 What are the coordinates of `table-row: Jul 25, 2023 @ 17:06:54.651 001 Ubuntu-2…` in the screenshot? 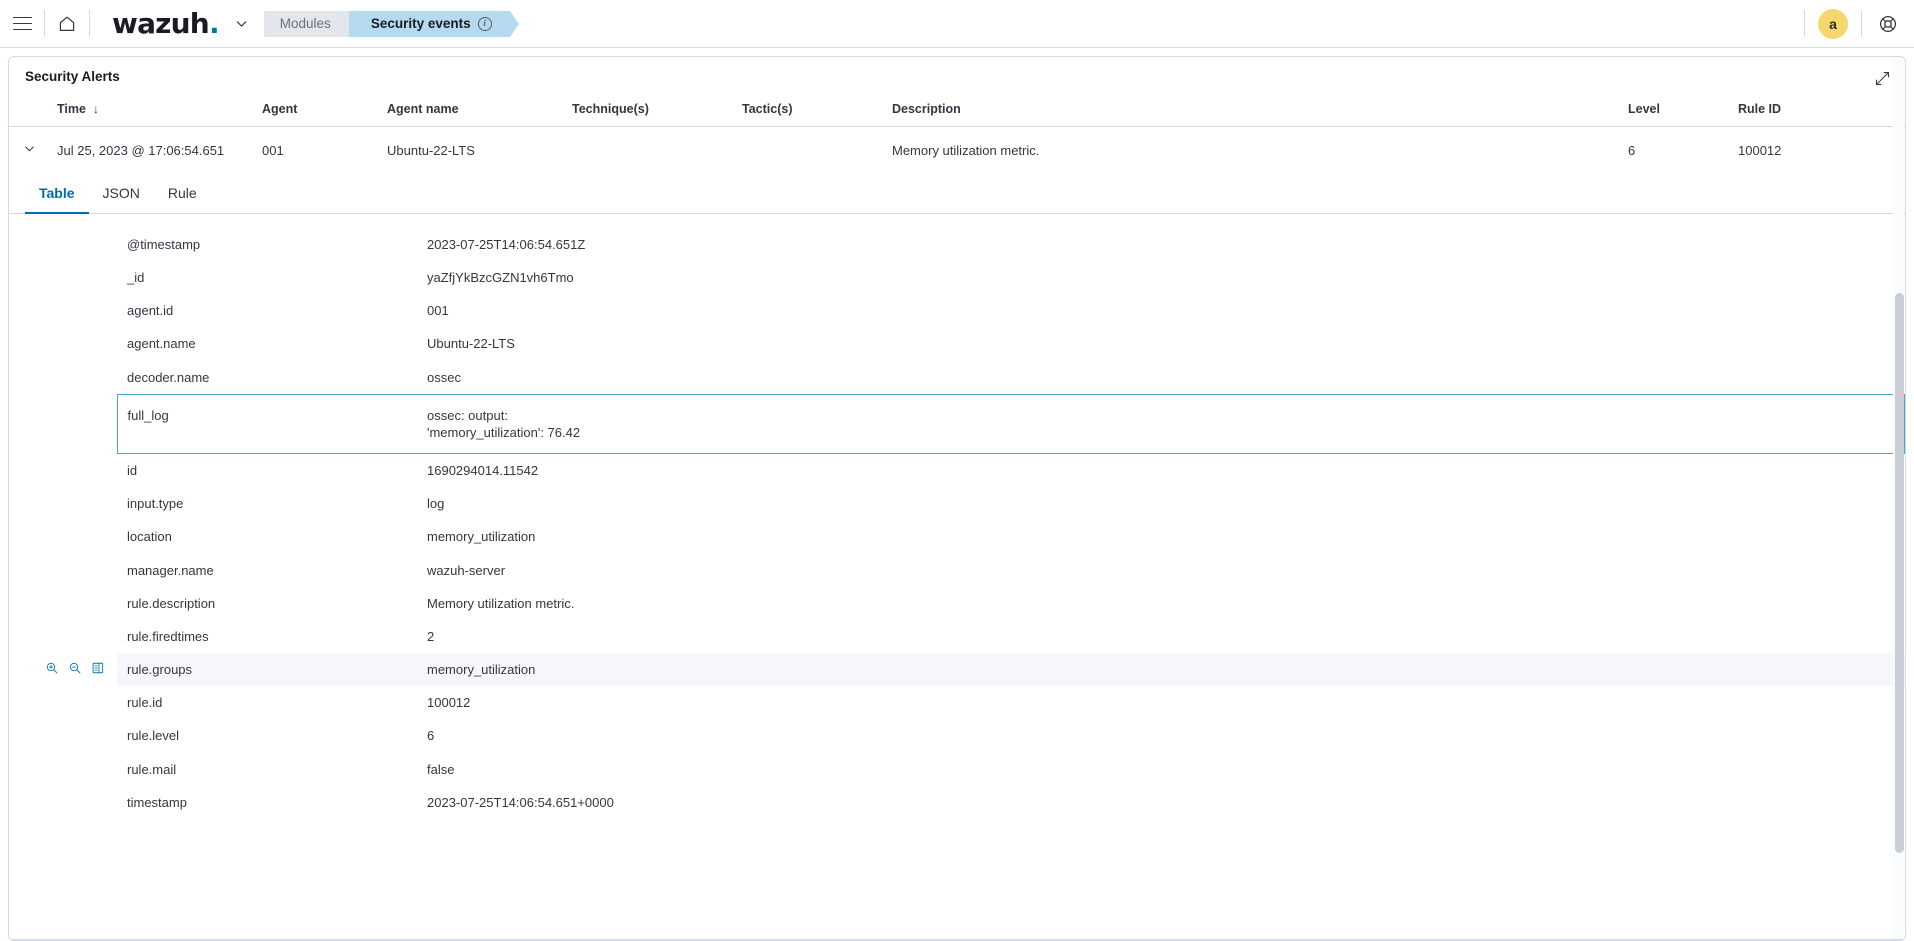 It's located at (957, 150).